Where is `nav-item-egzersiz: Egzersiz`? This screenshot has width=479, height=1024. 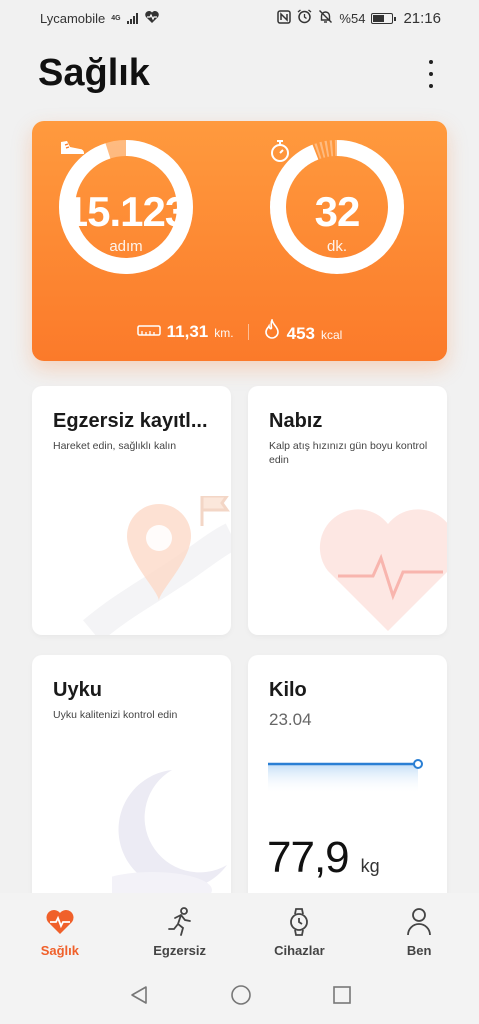
nav-item-egzersiz: Egzersiz is located at coordinates (180, 932).